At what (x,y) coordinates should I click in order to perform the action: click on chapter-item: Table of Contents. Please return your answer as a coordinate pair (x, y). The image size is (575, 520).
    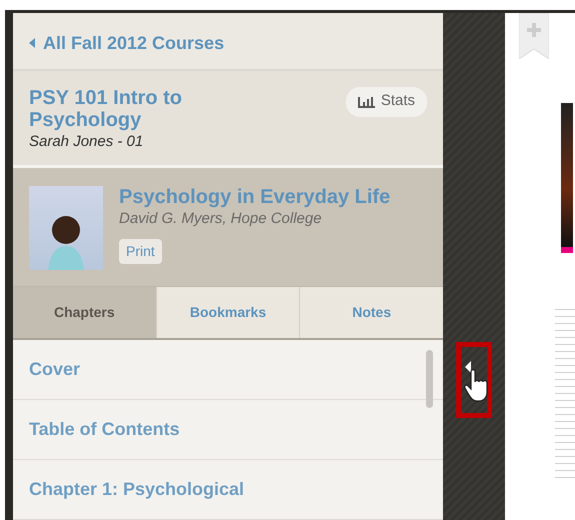
    Looking at the image, I should click on (228, 430).